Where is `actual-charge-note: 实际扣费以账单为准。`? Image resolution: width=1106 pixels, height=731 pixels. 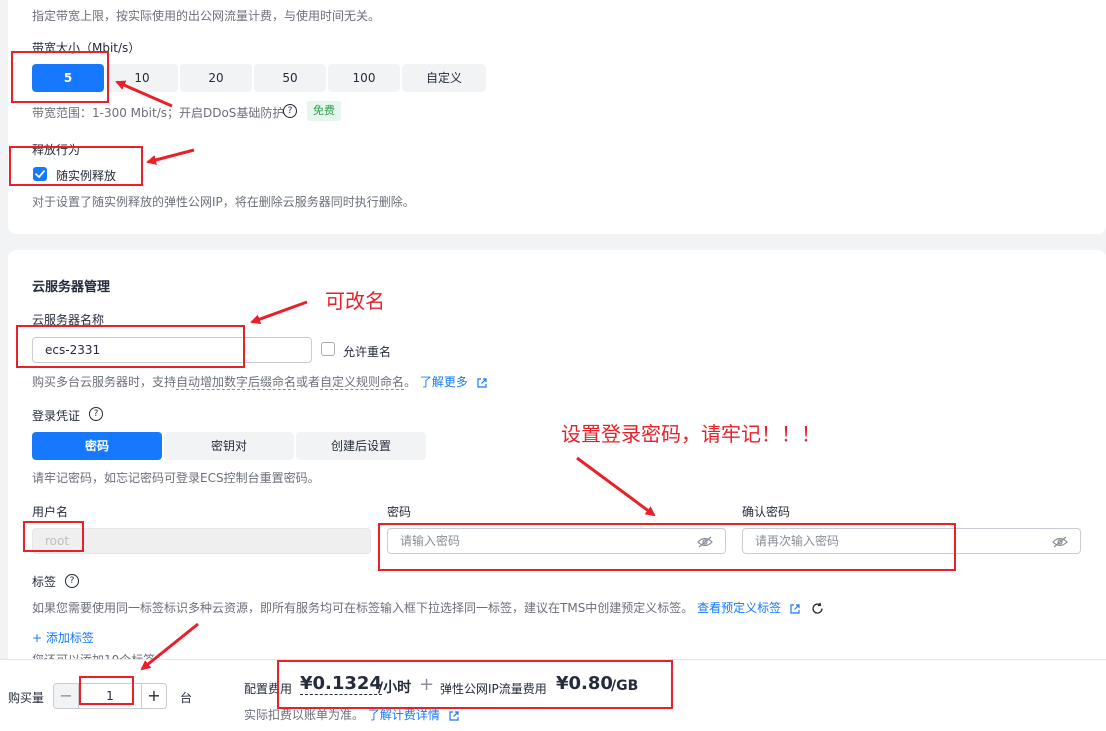 actual-charge-note: 实际扣费以账单为准。 is located at coordinates (304, 715).